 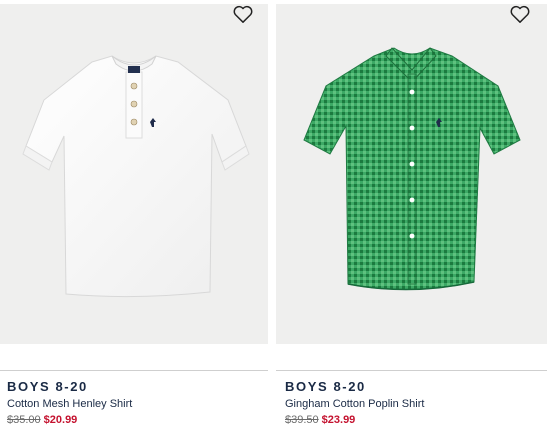 What do you see at coordinates (42, 420) in the screenshot?
I see `product-price: $35.00 $20.99` at bounding box center [42, 420].